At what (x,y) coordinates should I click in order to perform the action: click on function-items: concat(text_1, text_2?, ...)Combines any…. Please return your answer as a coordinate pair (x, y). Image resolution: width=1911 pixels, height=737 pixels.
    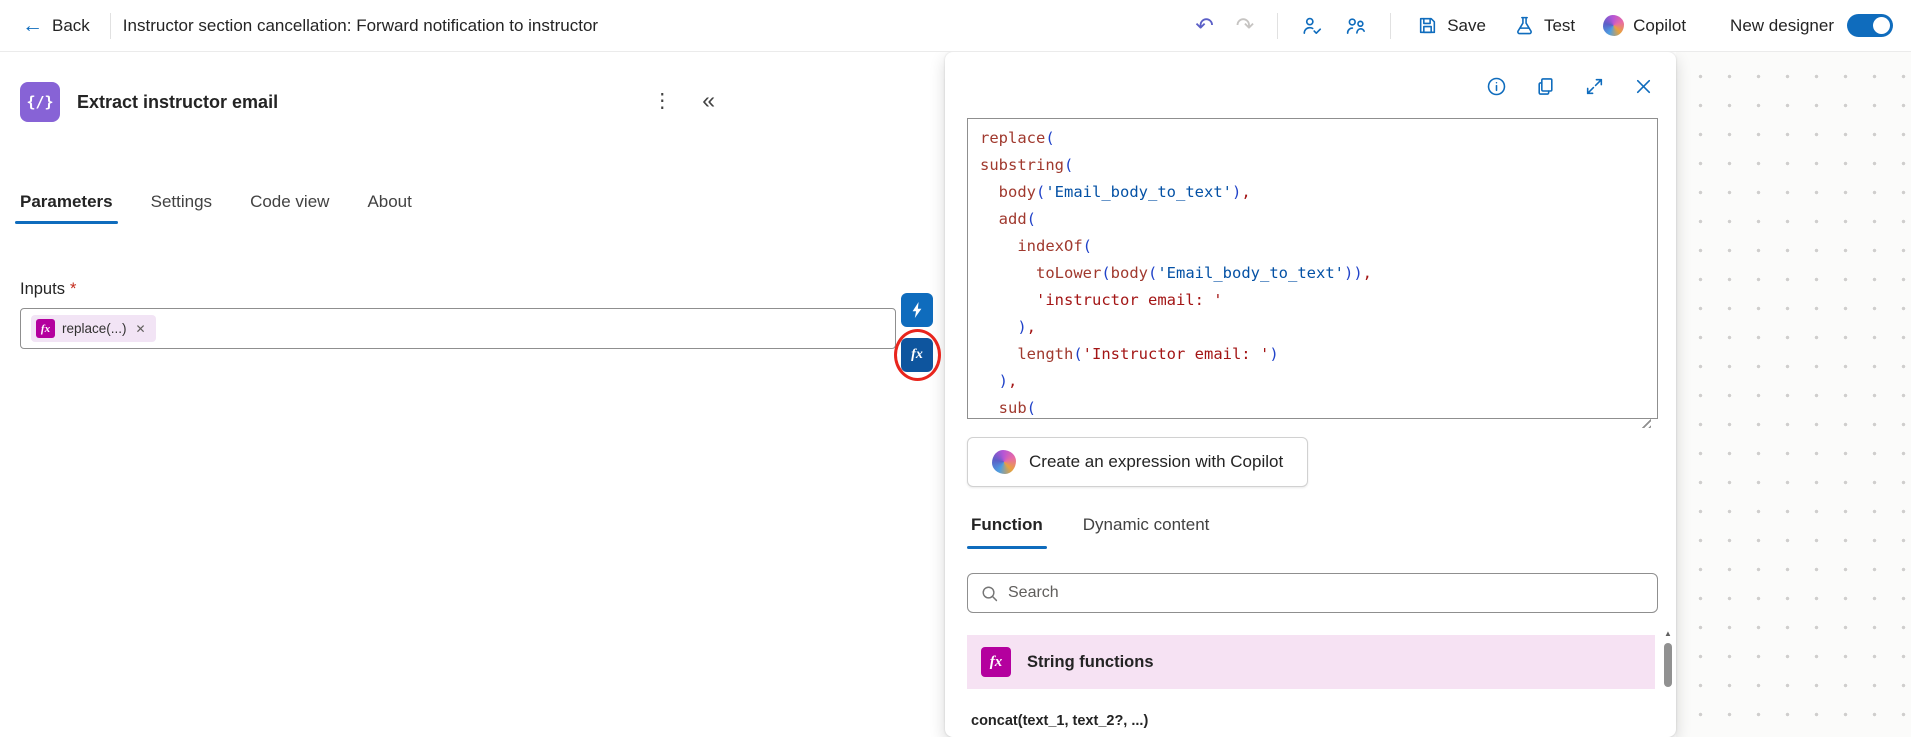
    Looking at the image, I should click on (1303, 725).